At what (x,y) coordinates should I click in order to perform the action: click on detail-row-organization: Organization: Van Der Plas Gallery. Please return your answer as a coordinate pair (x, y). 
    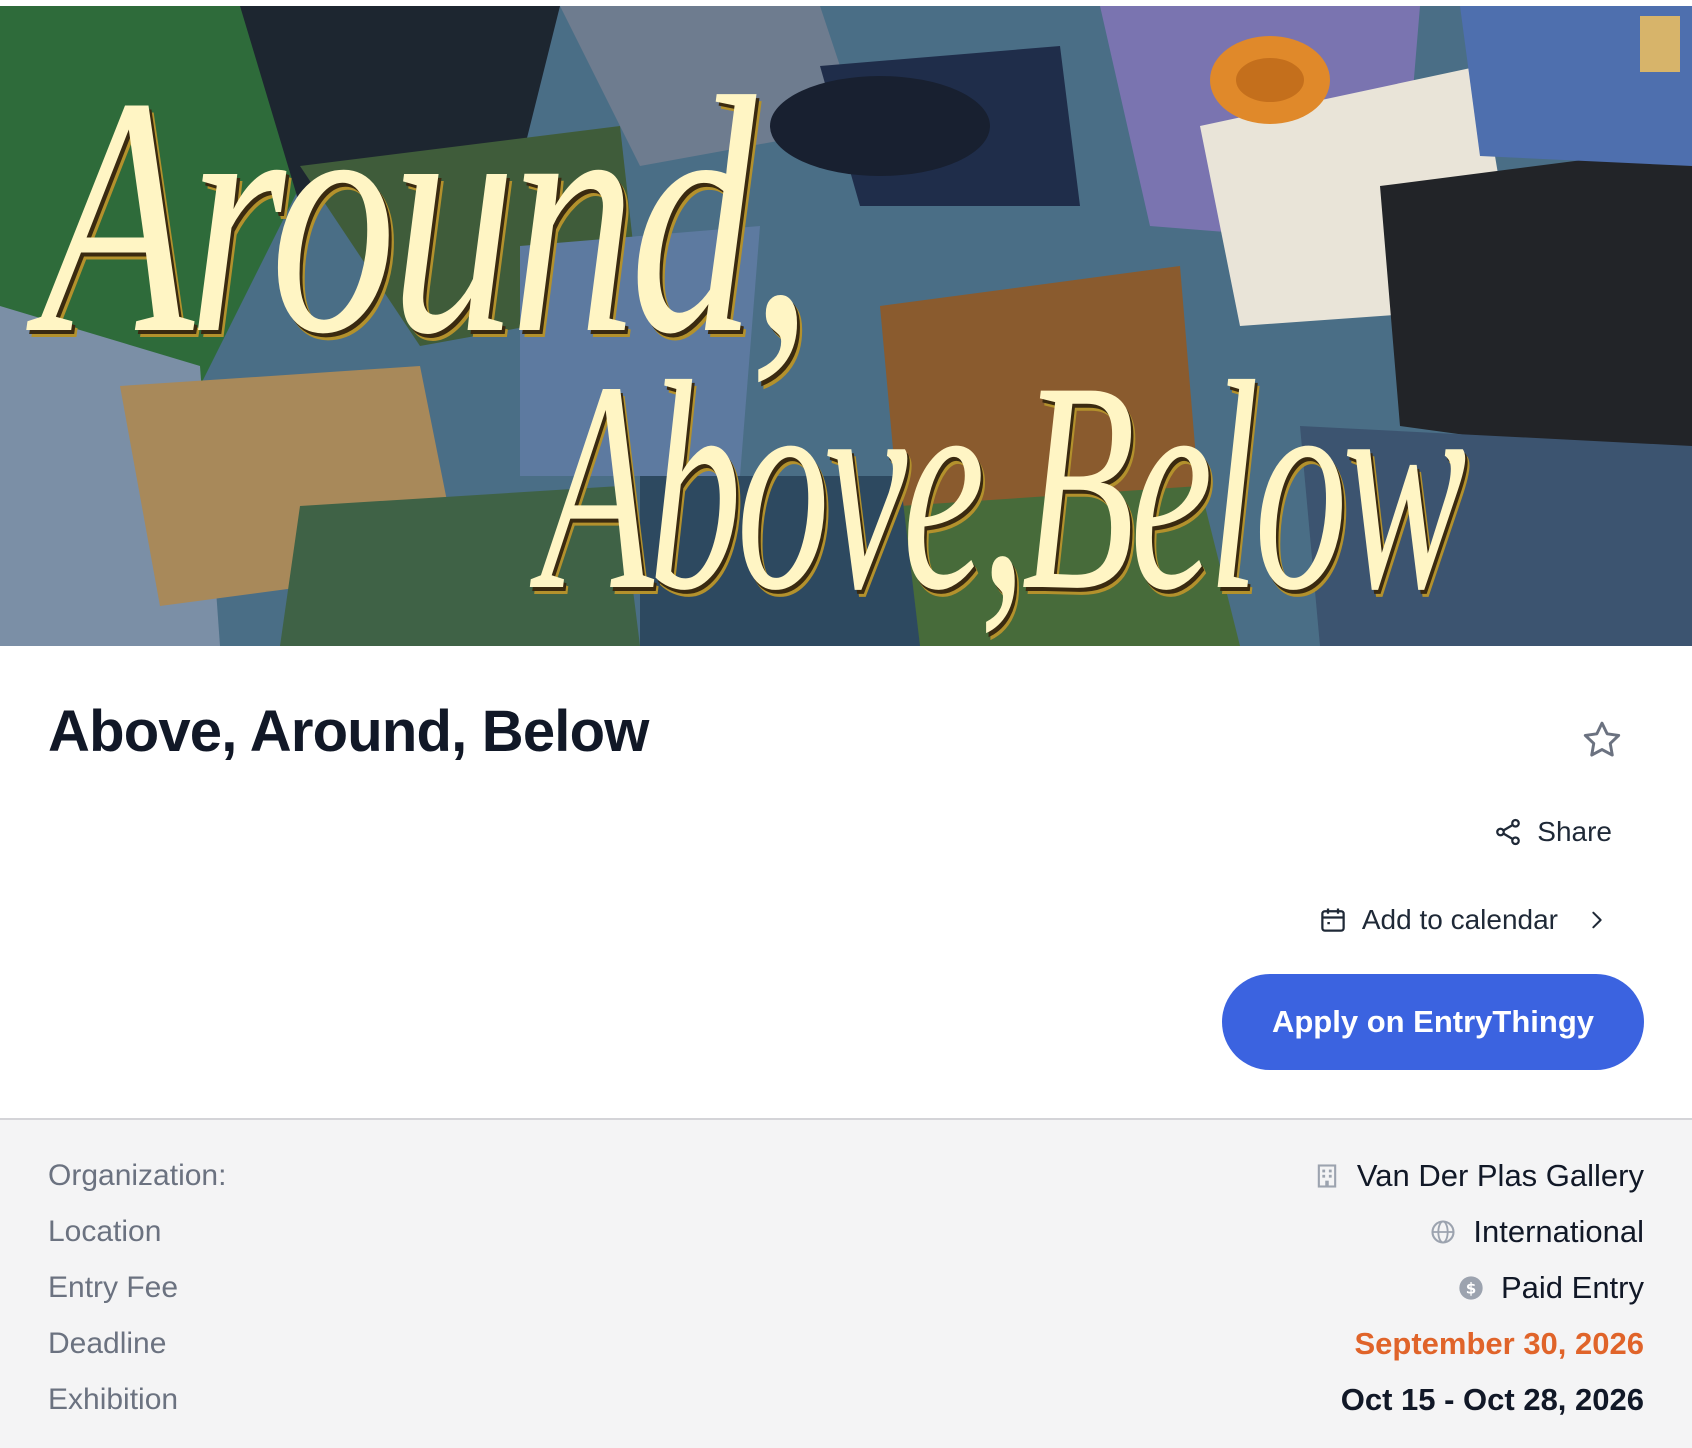
    Looking at the image, I should click on (846, 1176).